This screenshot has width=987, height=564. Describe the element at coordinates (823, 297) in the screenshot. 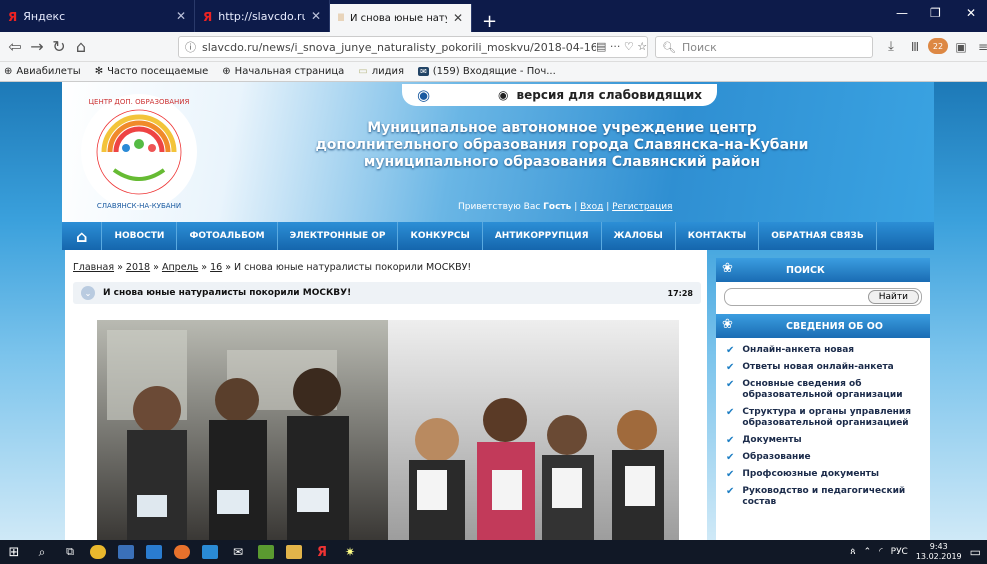

I see `site-search-input: Найти` at that location.